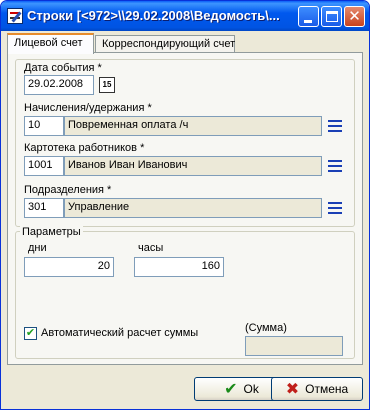 Image resolution: width=370 pixels, height=410 pixels. I want to click on close-icon: ✕, so click(354, 16).